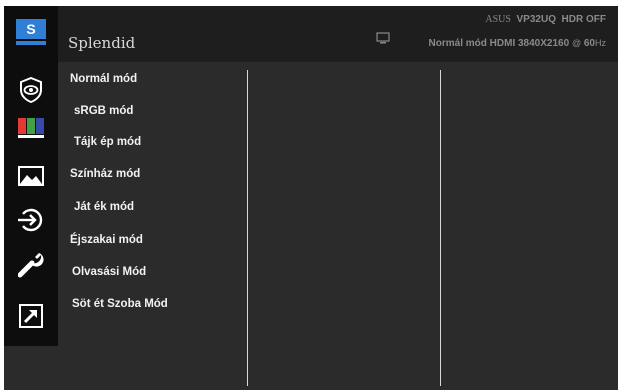  I want to click on color-bars-icon, so click(31, 128).